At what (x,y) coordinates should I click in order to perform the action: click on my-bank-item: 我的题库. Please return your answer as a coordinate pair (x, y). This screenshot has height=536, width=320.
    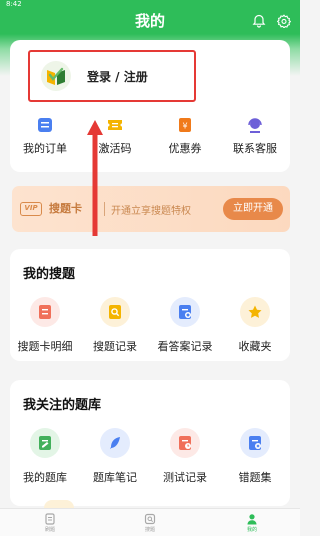
    Looking at the image, I should click on (45, 456).